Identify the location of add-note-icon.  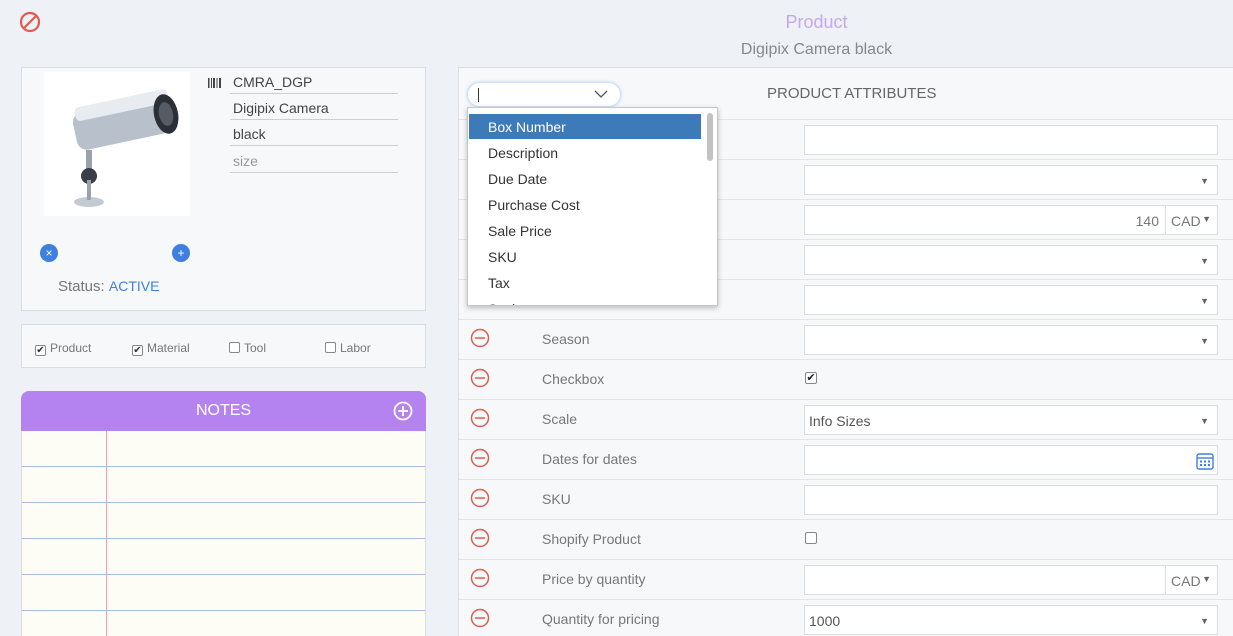
(403, 411).